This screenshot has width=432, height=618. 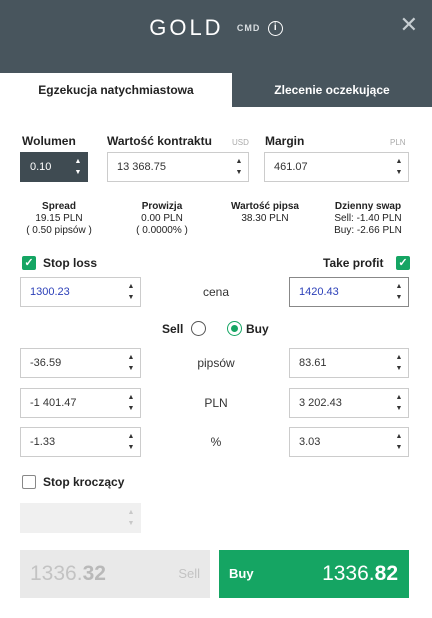 What do you see at coordinates (80, 363) in the screenshot?
I see `stop-loss-pips-input: -36.59 ▲ ▼` at bounding box center [80, 363].